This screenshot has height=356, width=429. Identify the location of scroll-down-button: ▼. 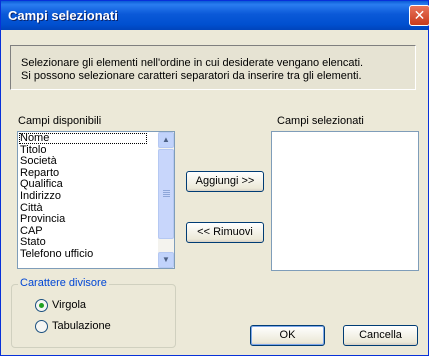
(166, 260).